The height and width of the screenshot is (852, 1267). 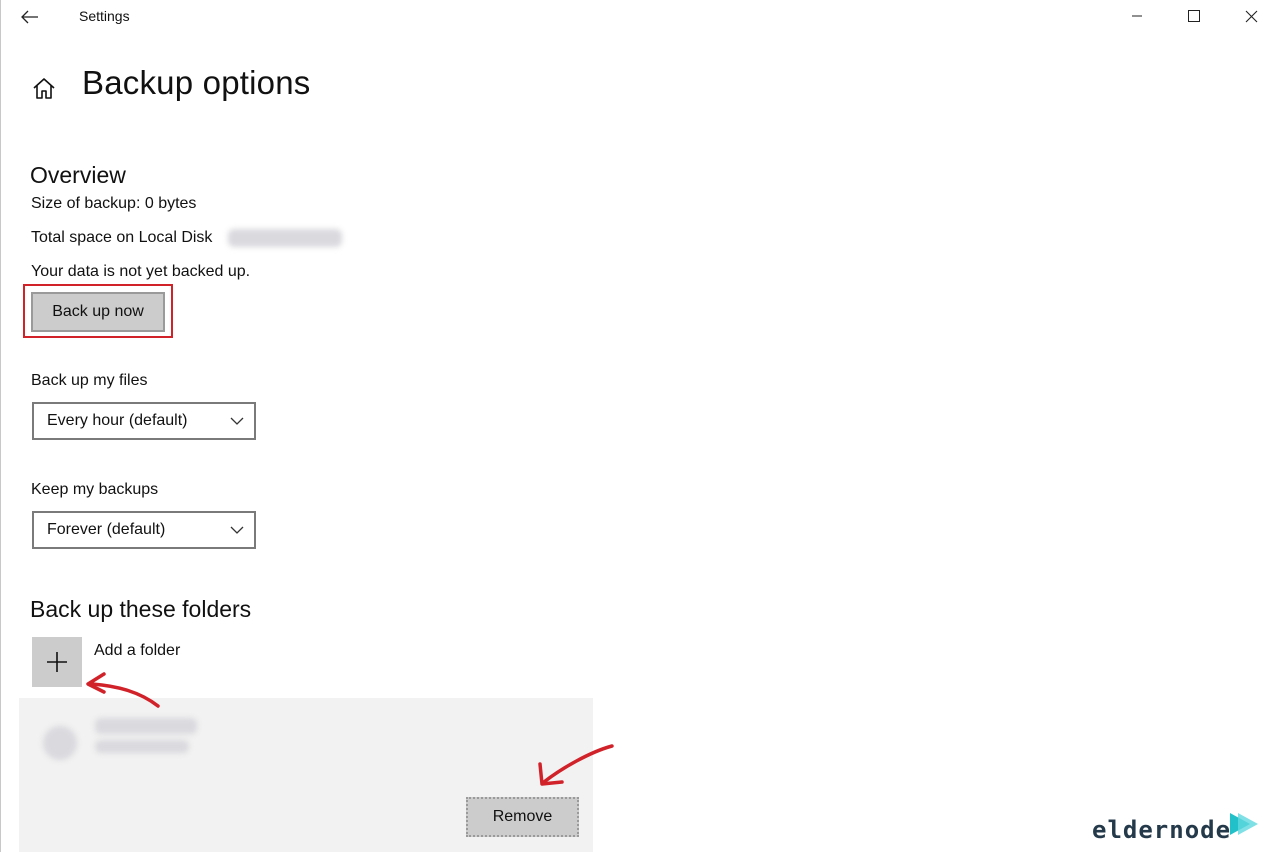 What do you see at coordinates (78, 175) in the screenshot?
I see `overview-heading: Overview` at bounding box center [78, 175].